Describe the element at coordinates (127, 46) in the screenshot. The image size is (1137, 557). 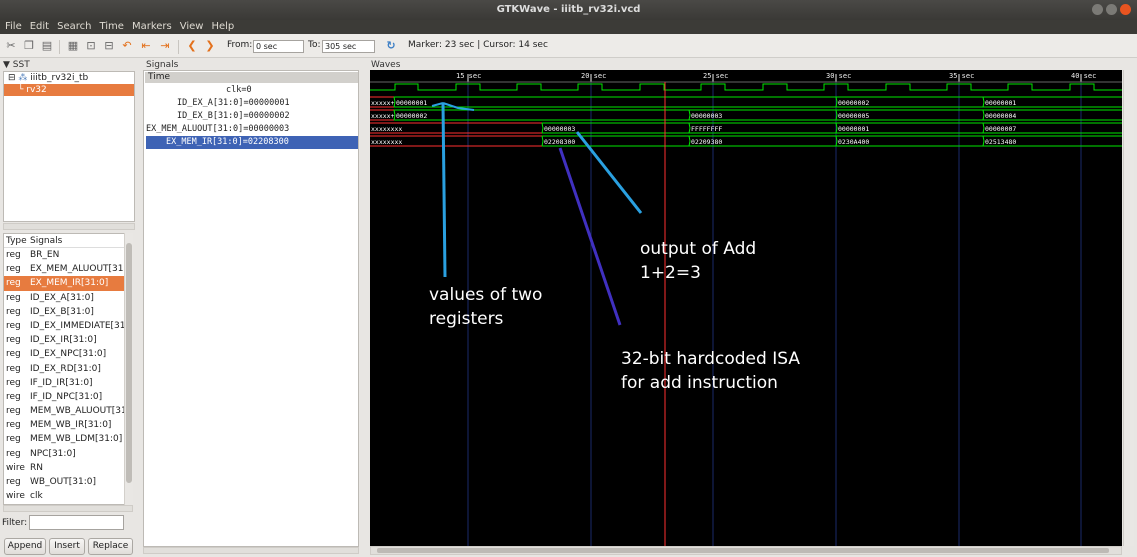
I see `undo-zoom-icon: ↶` at that location.